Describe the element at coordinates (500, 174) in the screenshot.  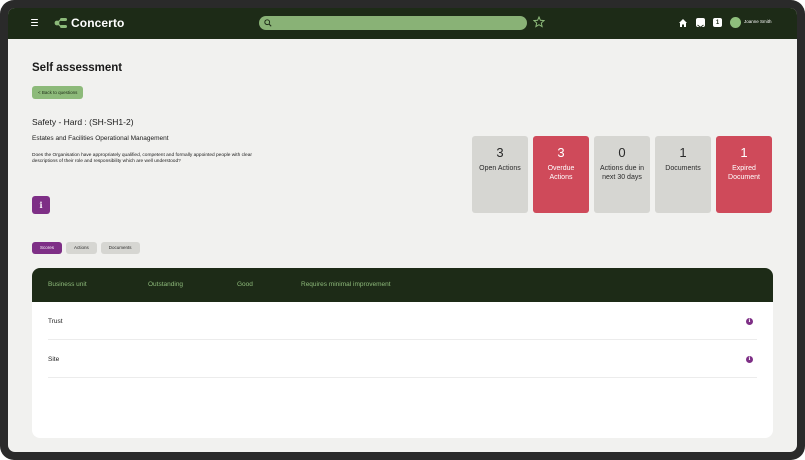
I see `stat-open-actions: 3 Open Actions` at that location.